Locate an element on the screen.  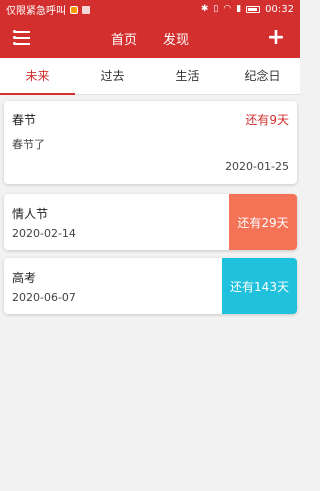
menu-icon is located at coordinates (21, 37).